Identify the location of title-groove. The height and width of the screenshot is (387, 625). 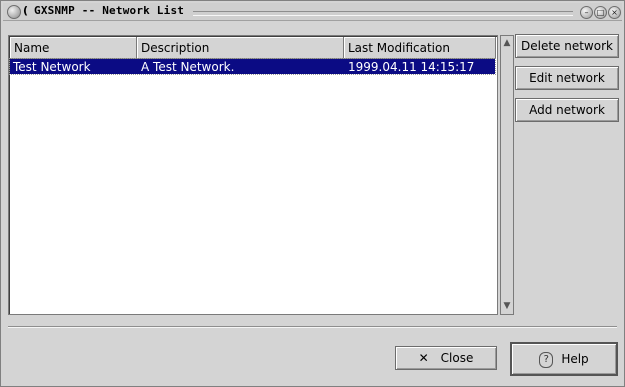
(383, 13).